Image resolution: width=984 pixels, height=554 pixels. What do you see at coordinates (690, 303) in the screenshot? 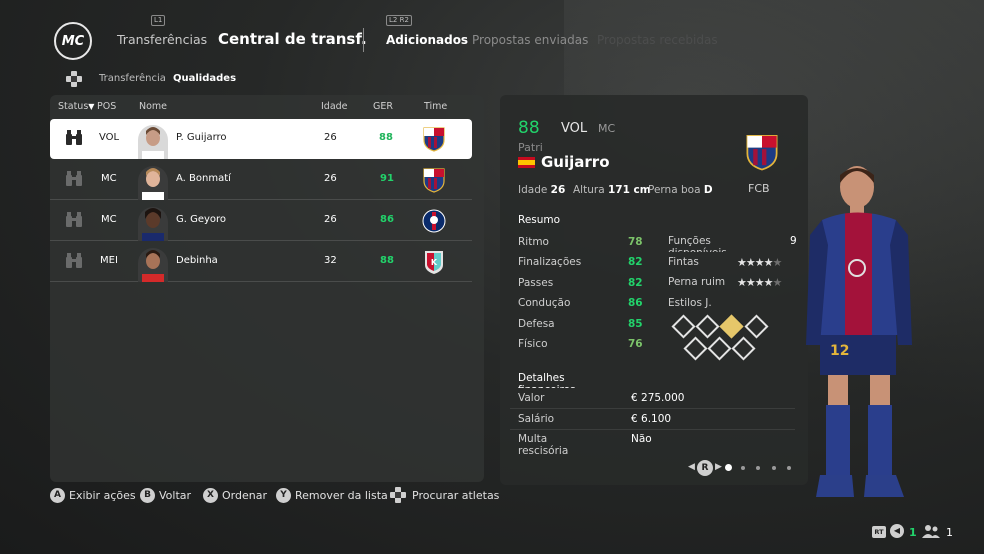
I see `playstyles-label: Estilos J.` at bounding box center [690, 303].